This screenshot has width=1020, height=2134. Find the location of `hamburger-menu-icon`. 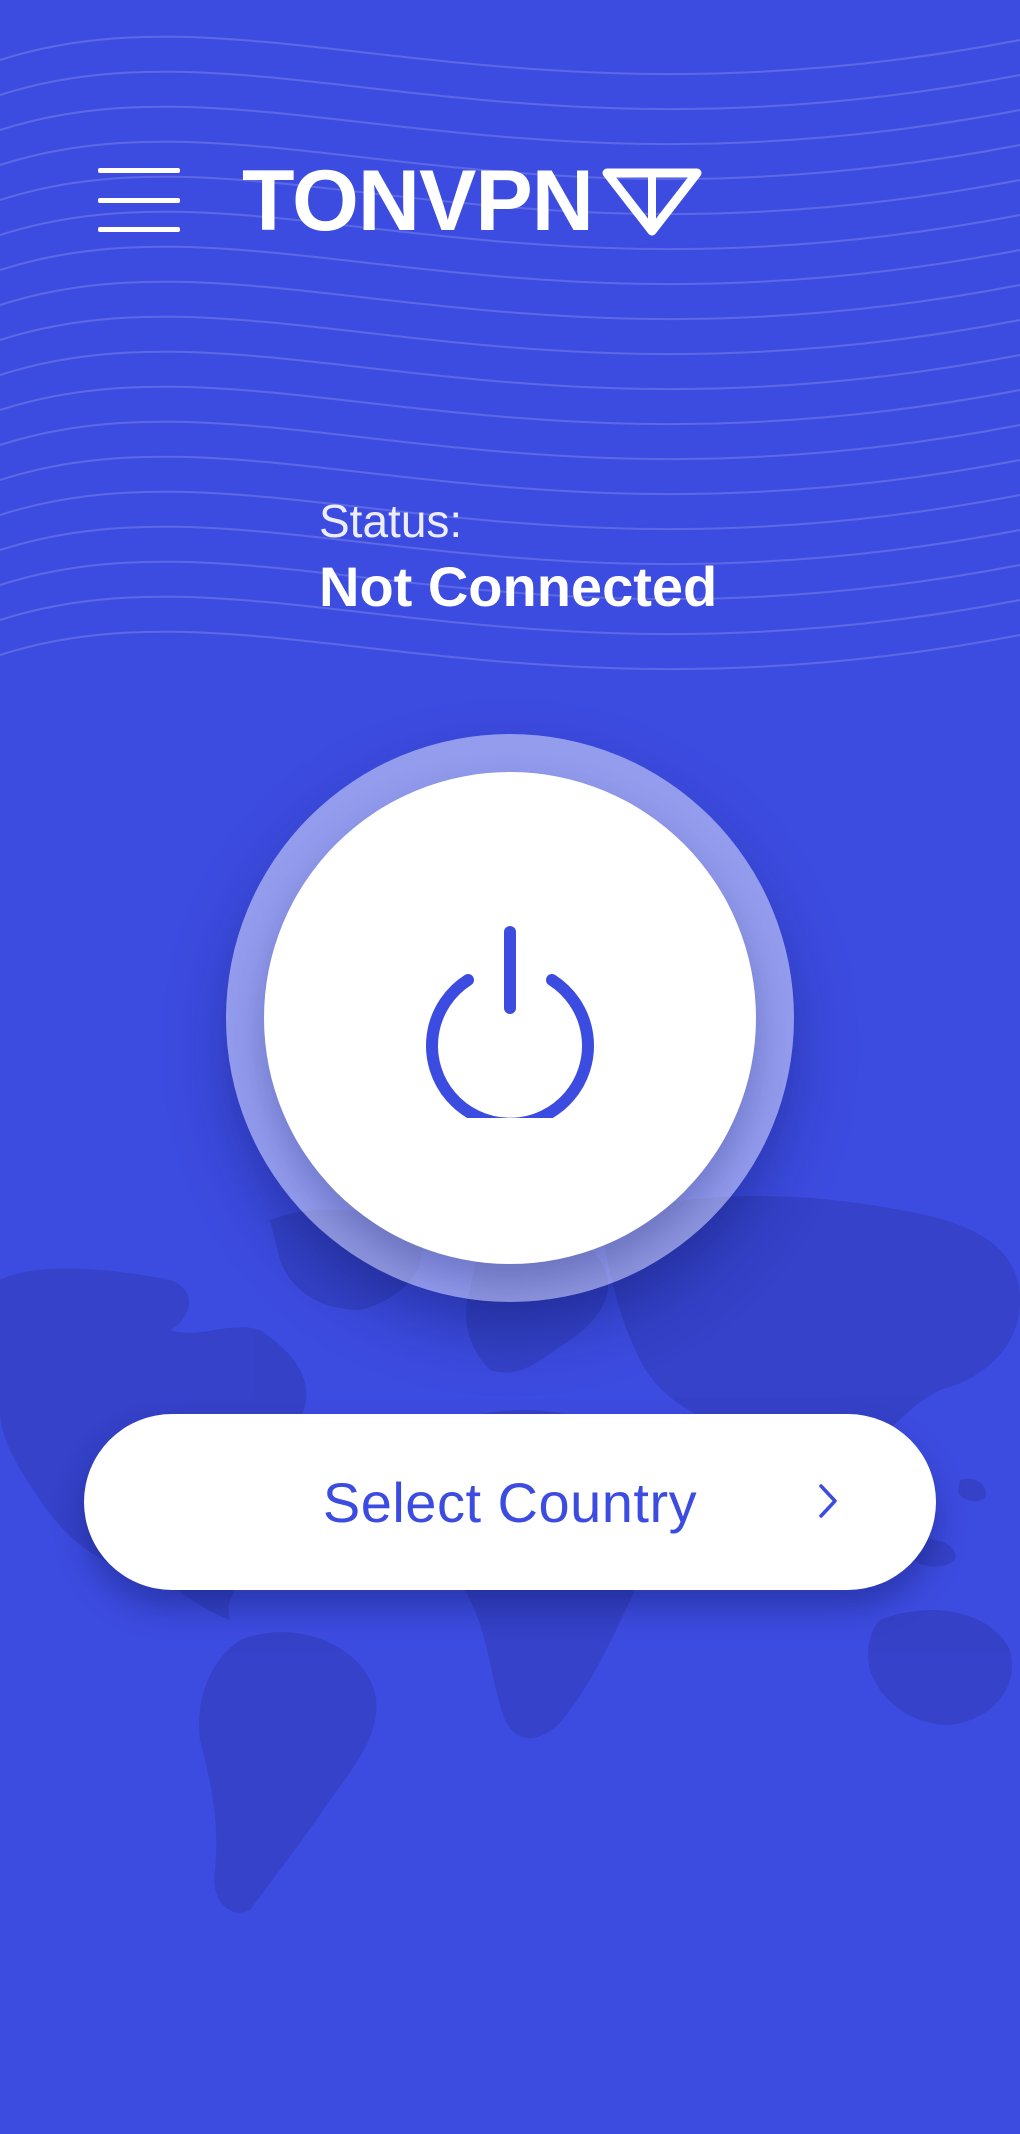

hamburger-menu-icon is located at coordinates (139, 200).